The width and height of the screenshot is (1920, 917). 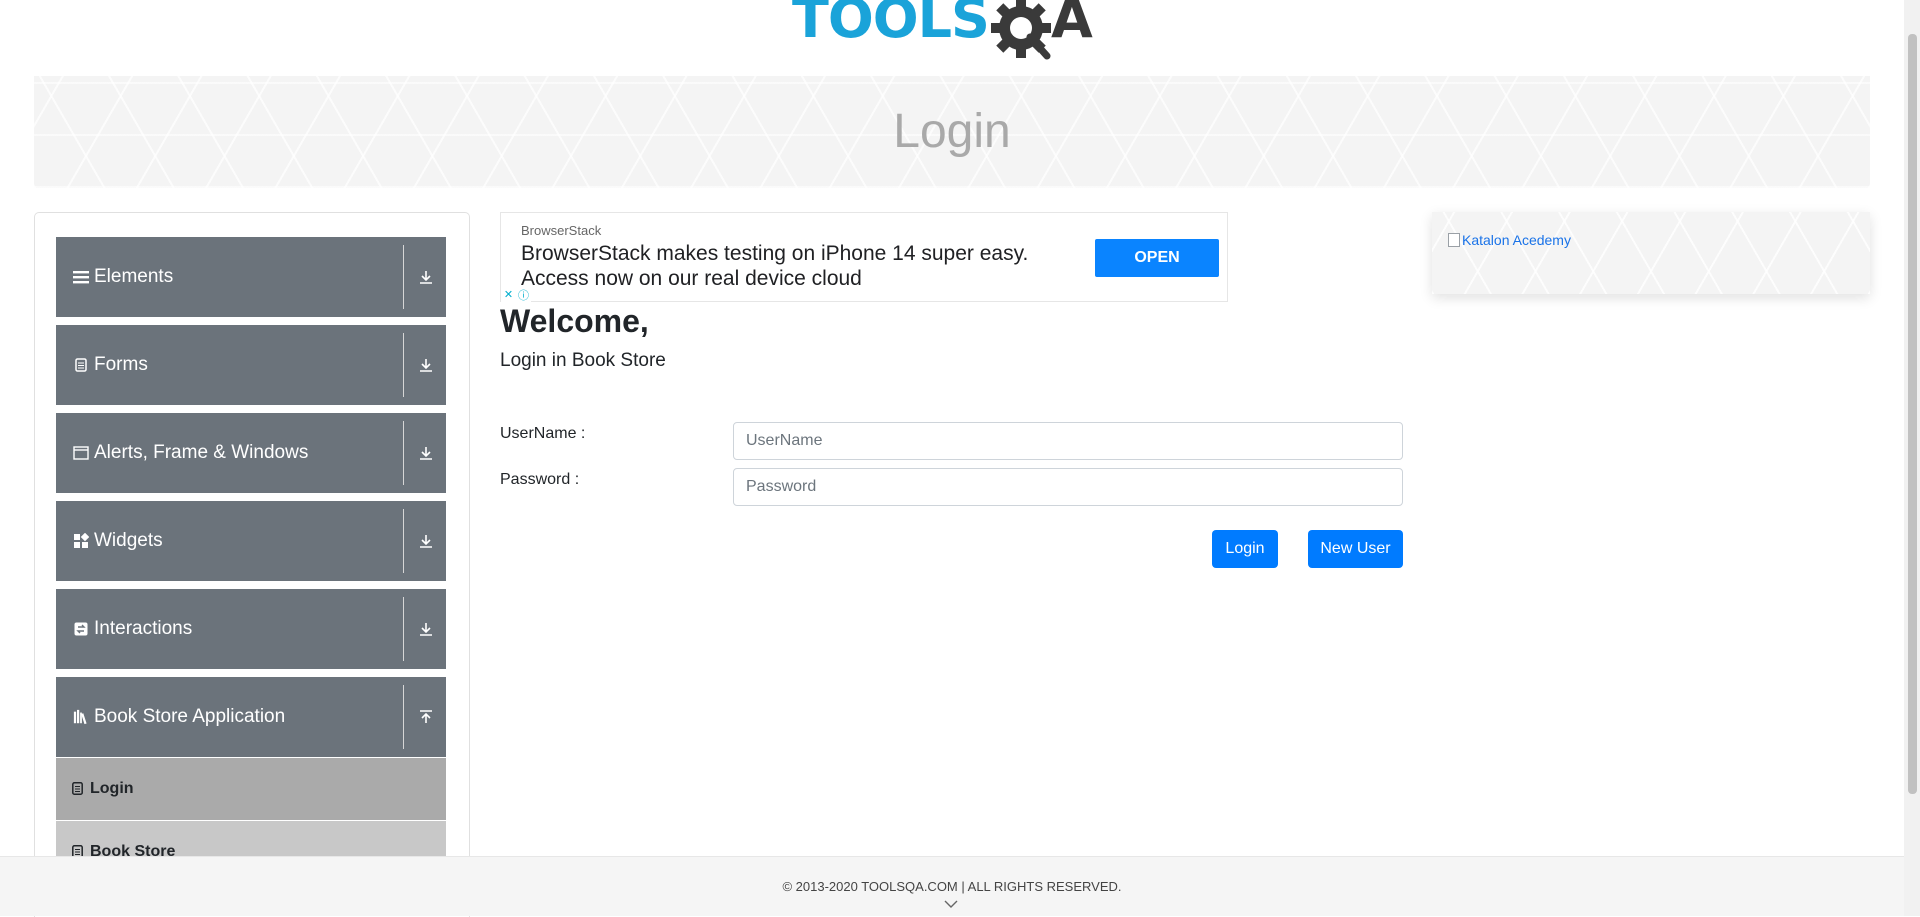 What do you see at coordinates (251, 788) in the screenshot?
I see `sidebar-item-login: Login` at bounding box center [251, 788].